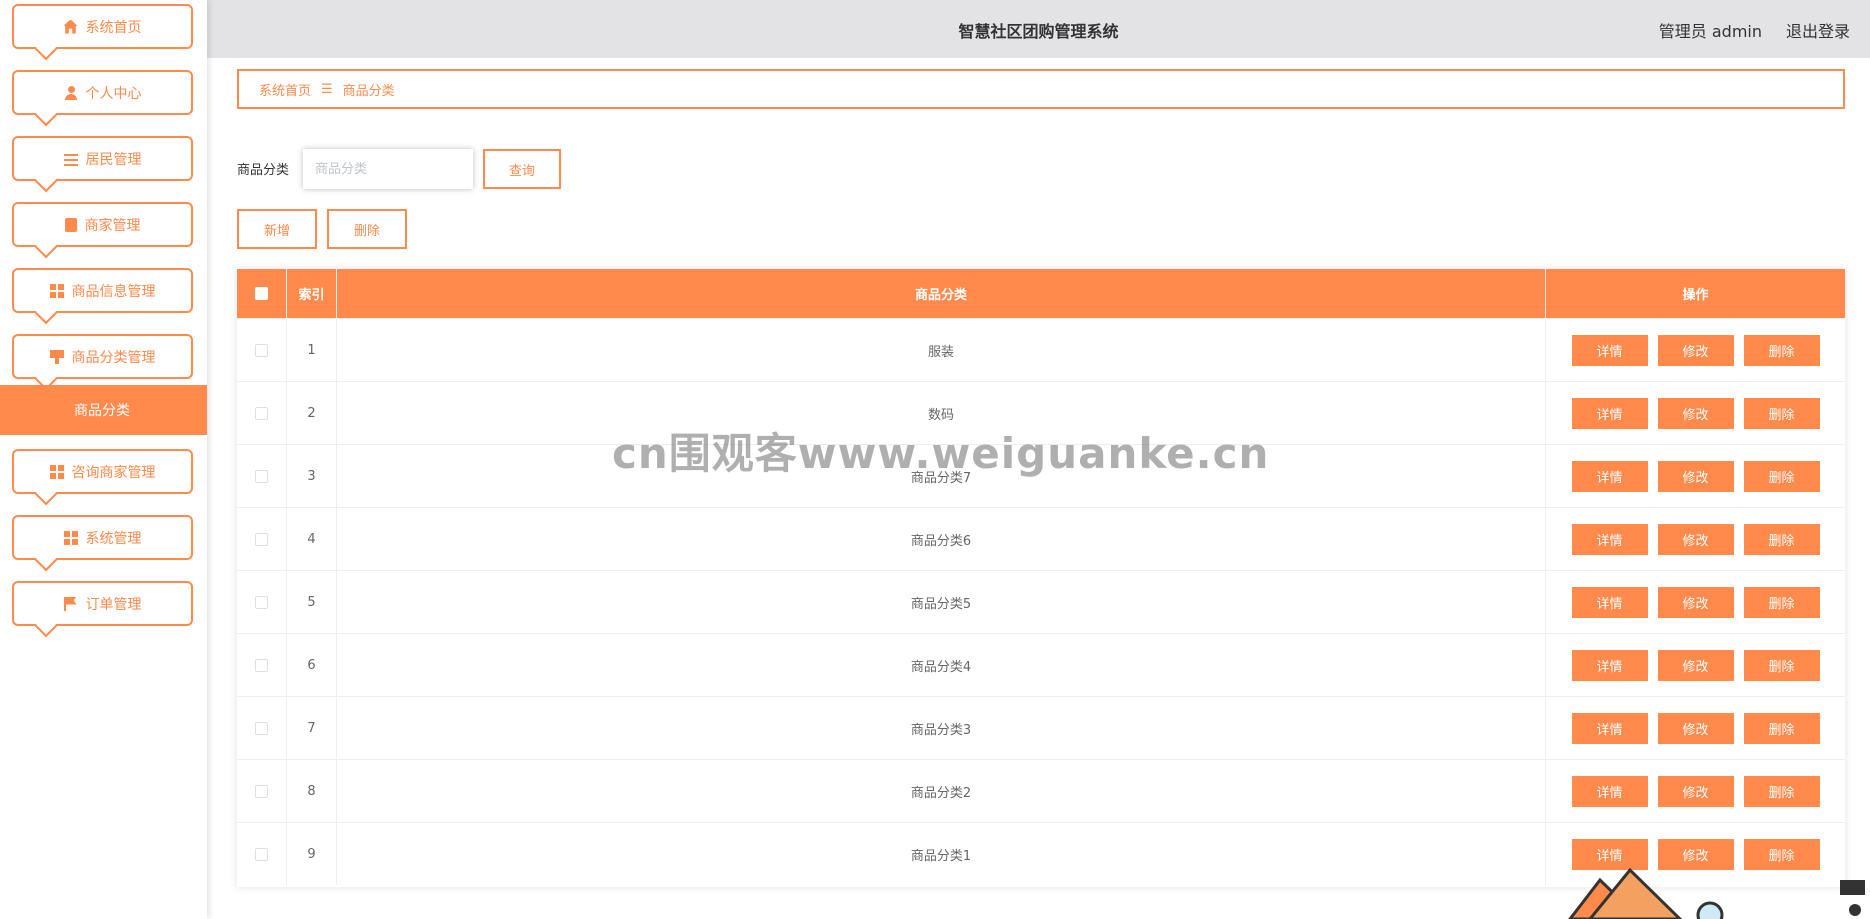 The image size is (1870, 919). Describe the element at coordinates (263, 170) in the screenshot. I see `search-label: 商品分类` at that location.